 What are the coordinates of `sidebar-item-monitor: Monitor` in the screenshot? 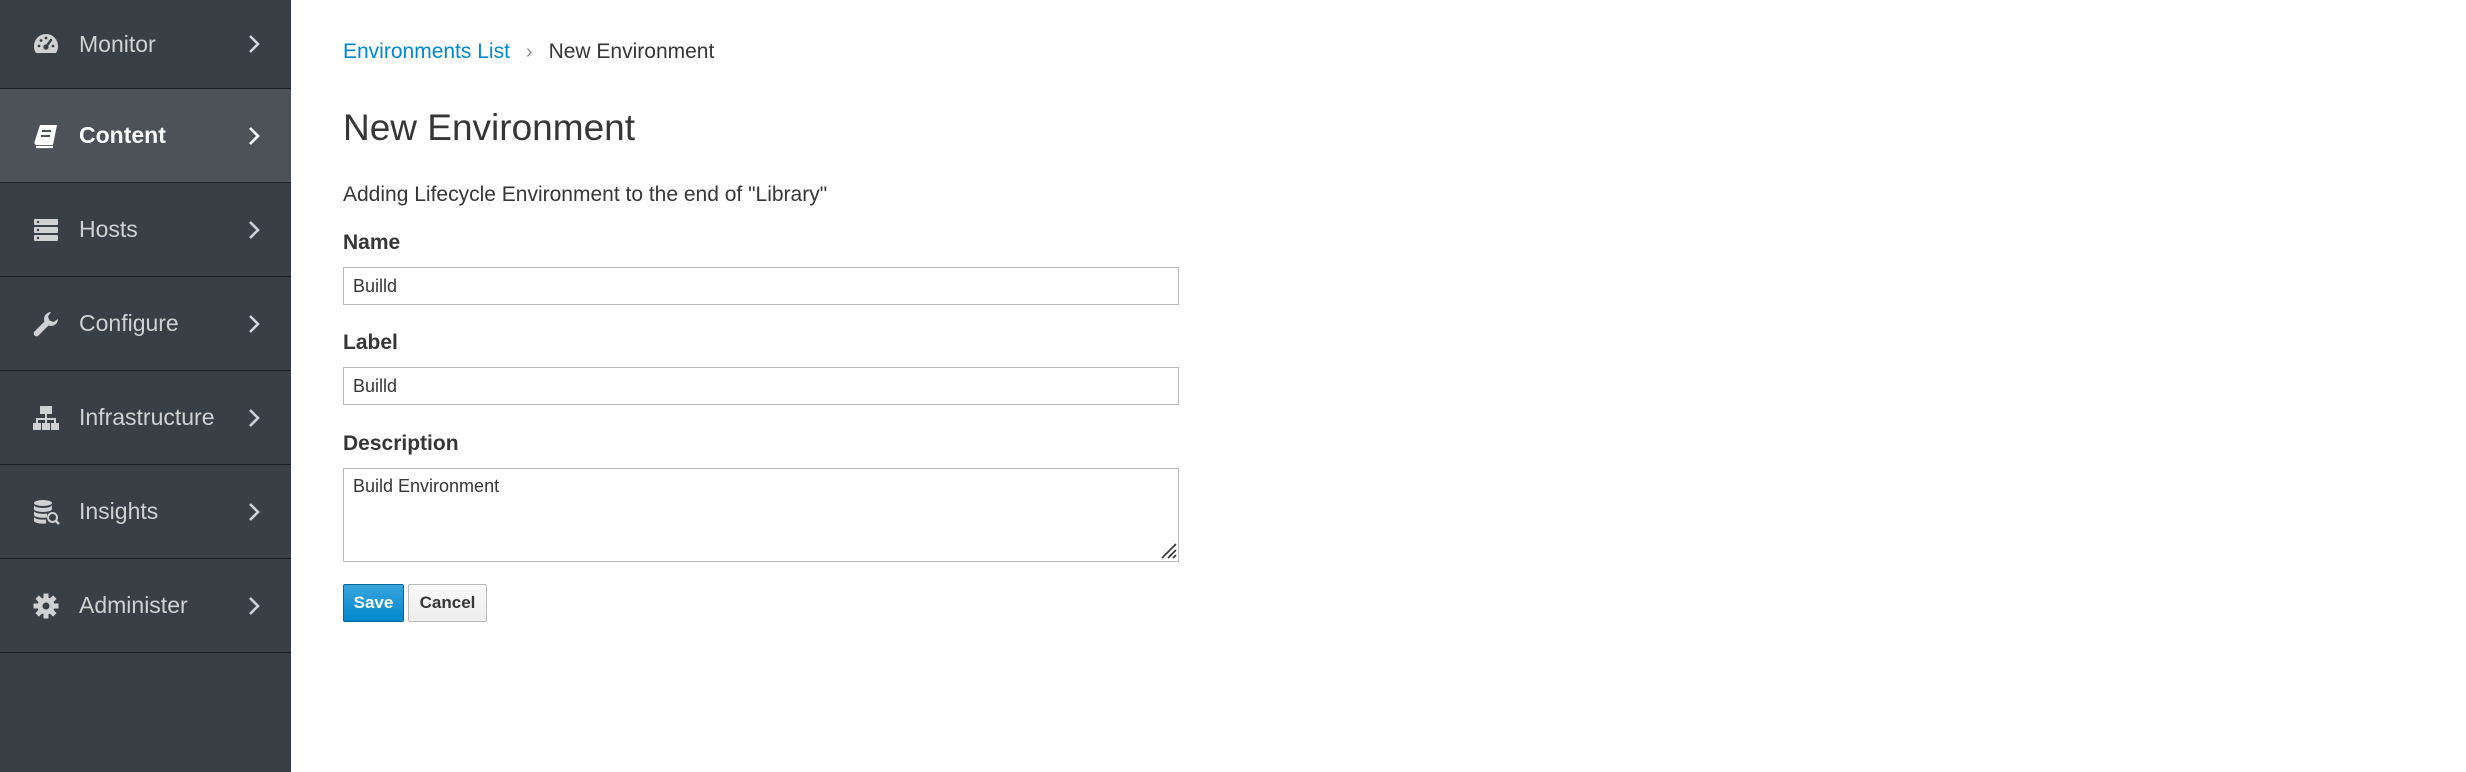 It's located at (145, 44).